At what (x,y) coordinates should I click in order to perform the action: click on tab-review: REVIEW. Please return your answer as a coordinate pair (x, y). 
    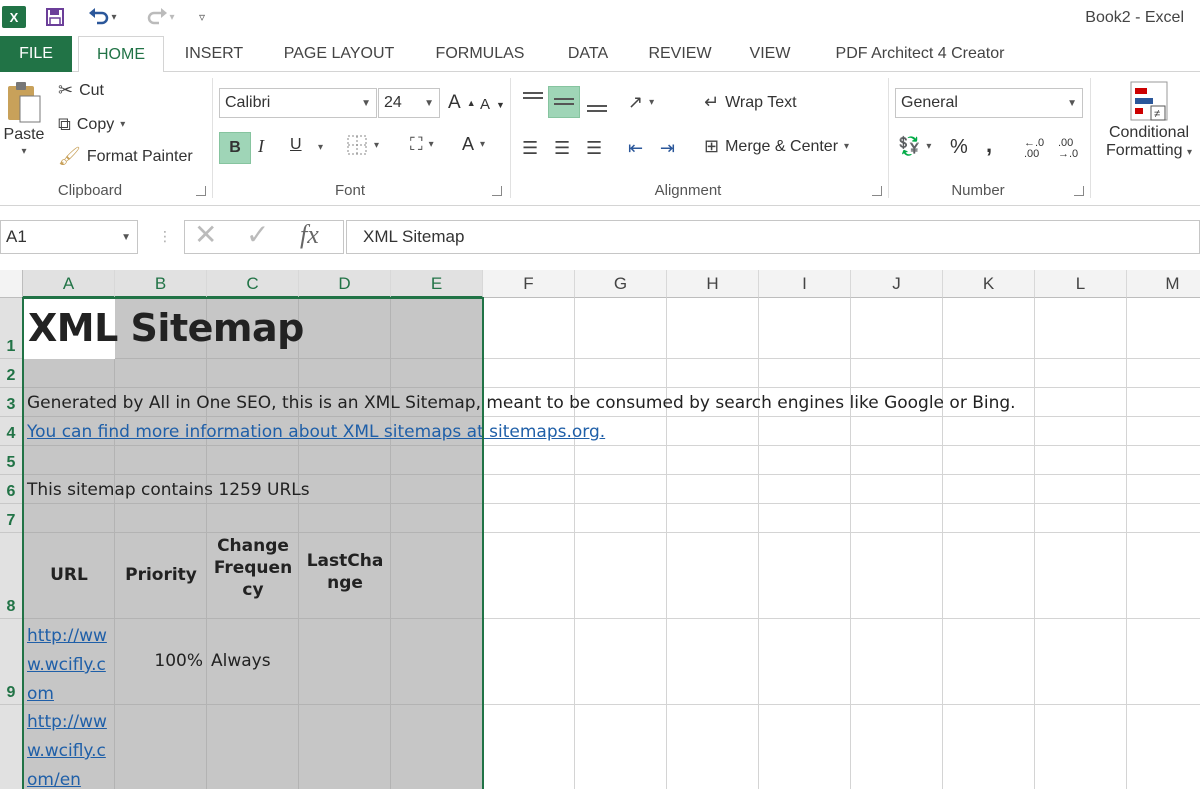
    Looking at the image, I should click on (680, 54).